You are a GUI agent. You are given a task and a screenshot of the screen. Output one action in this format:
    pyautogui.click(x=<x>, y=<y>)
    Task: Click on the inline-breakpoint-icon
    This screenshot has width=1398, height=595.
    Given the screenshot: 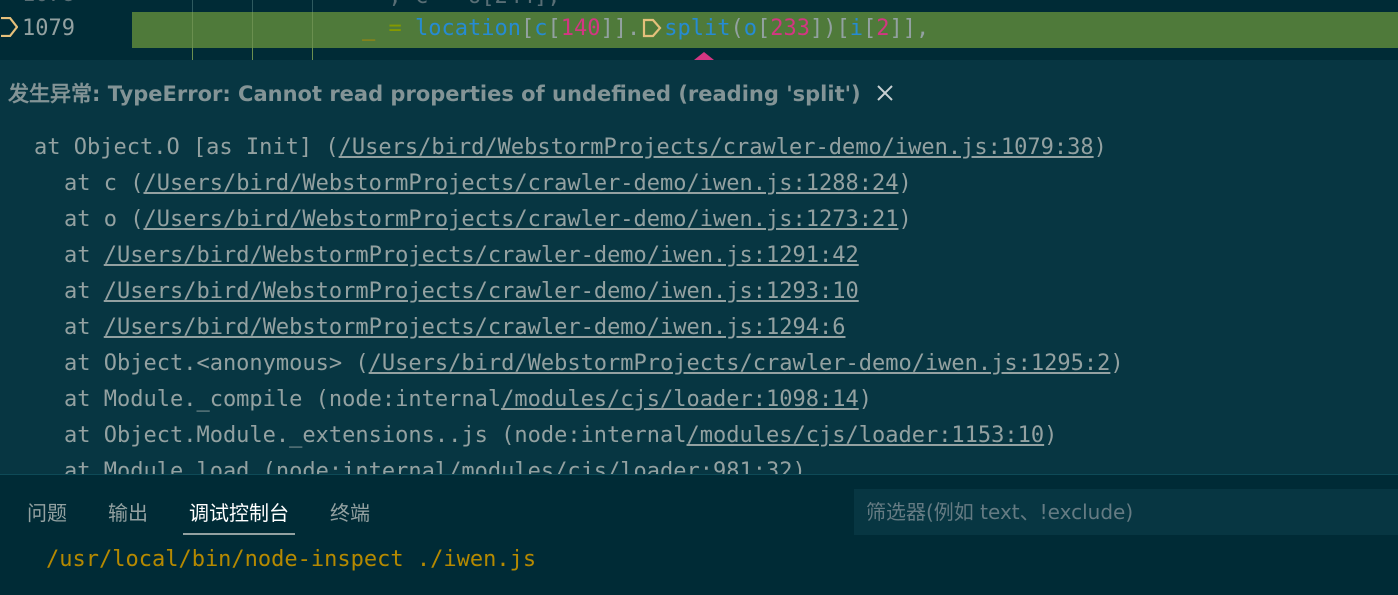 What is the action you would take?
    pyautogui.click(x=652, y=28)
    